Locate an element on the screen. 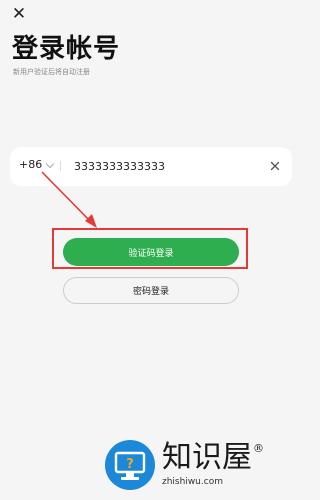  country-code-selector: +86 is located at coordinates (30, 164).